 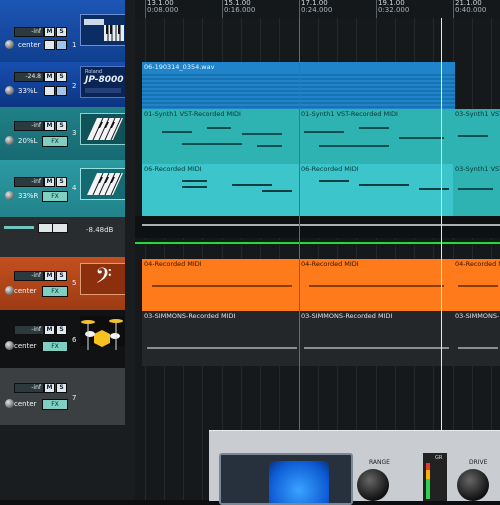 I want to click on ruler-mark: 19.1.00 0:32.000, so click(x=394, y=7).